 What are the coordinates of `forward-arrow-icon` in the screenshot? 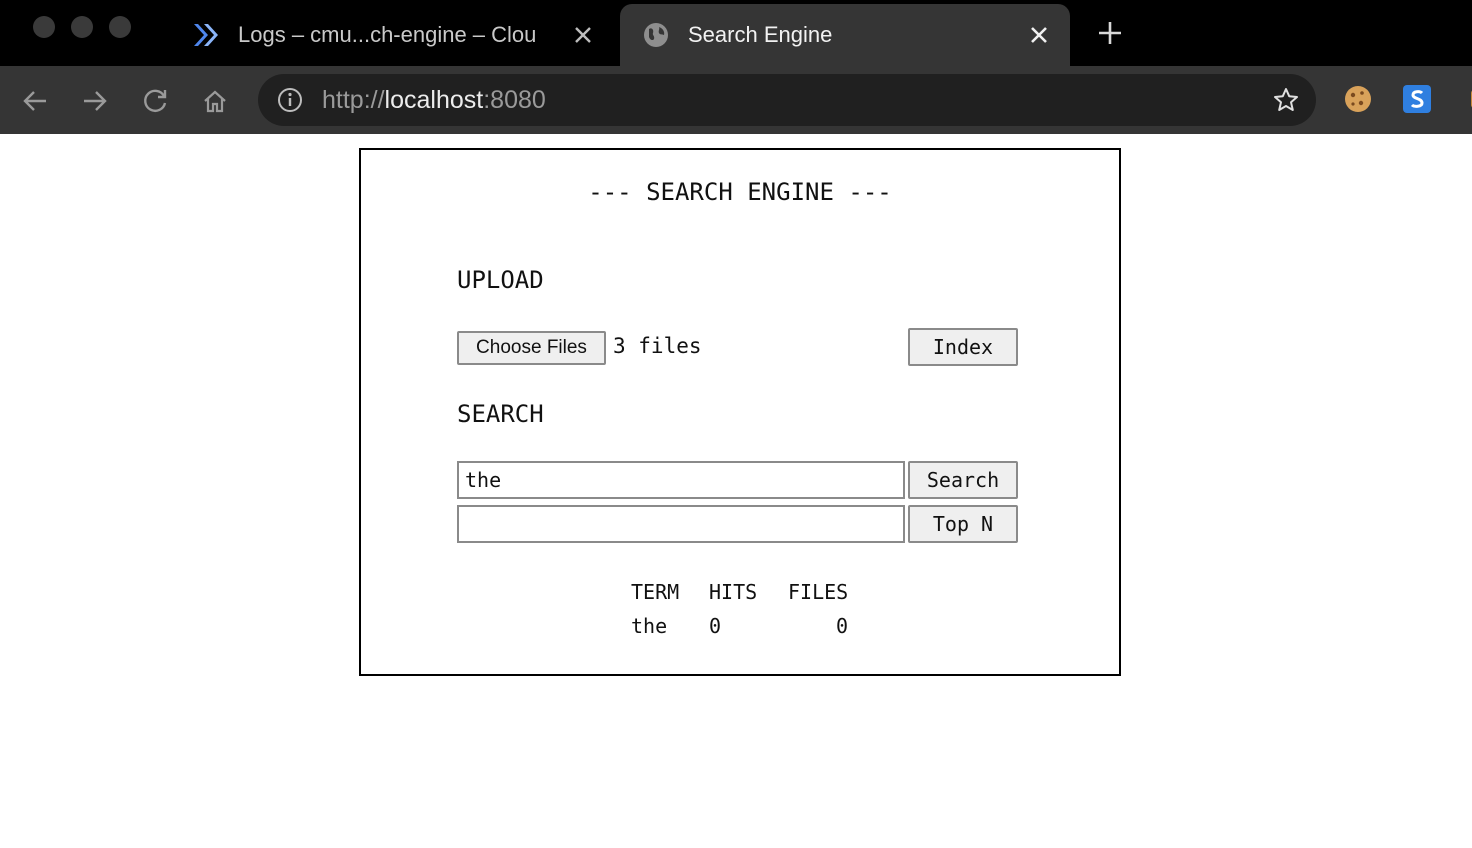 It's located at (95, 101).